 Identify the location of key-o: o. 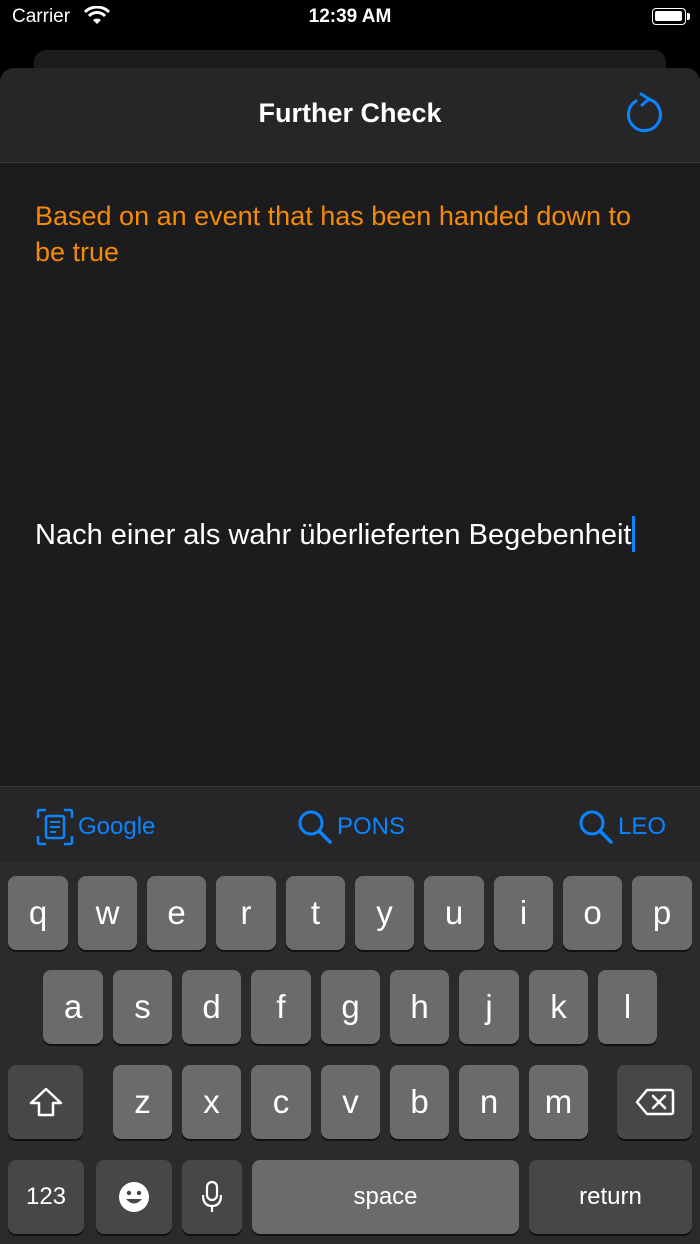
(592, 913).